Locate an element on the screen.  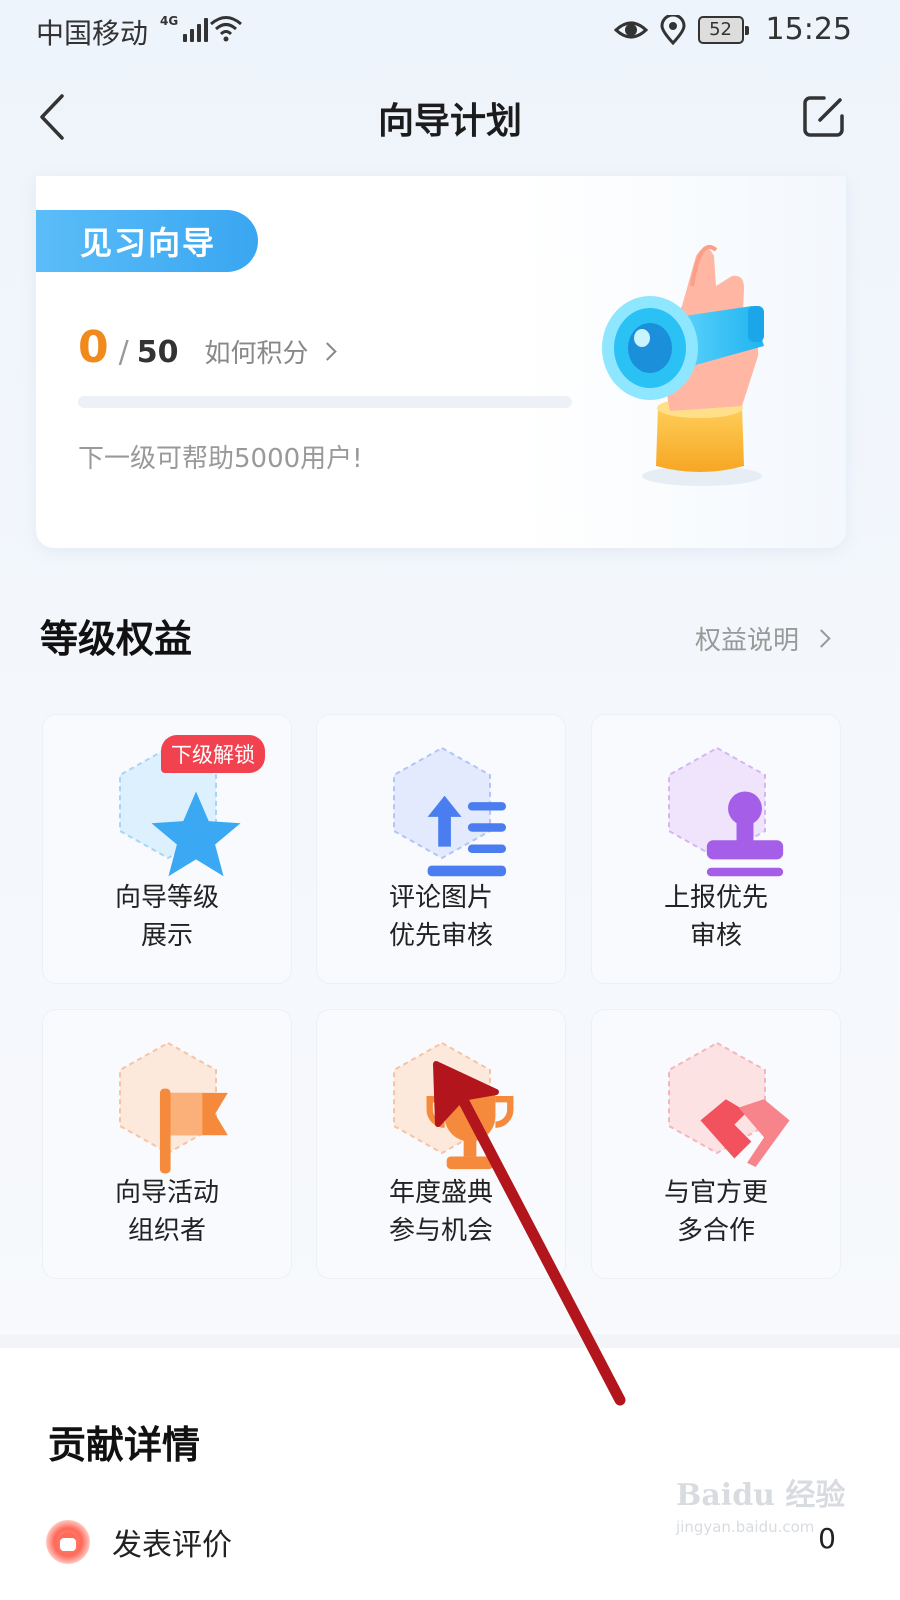
location-icon is located at coordinates (673, 29).